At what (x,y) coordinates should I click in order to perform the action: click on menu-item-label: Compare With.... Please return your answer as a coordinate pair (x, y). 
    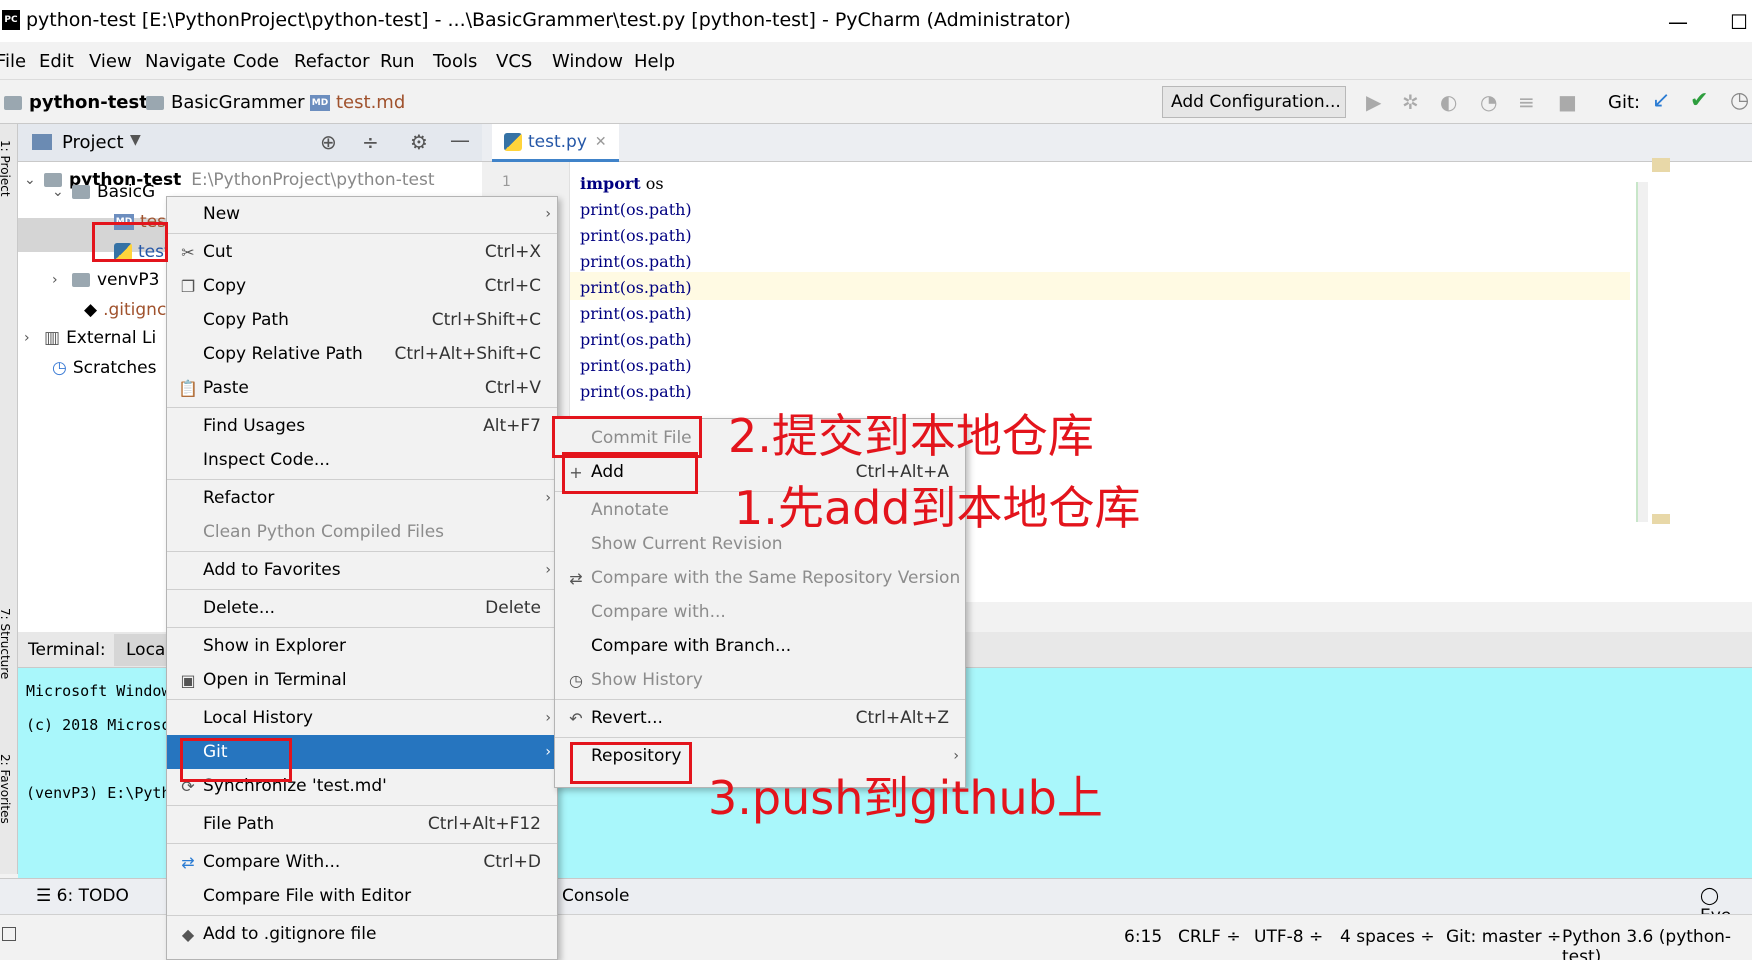
    Looking at the image, I should click on (272, 862).